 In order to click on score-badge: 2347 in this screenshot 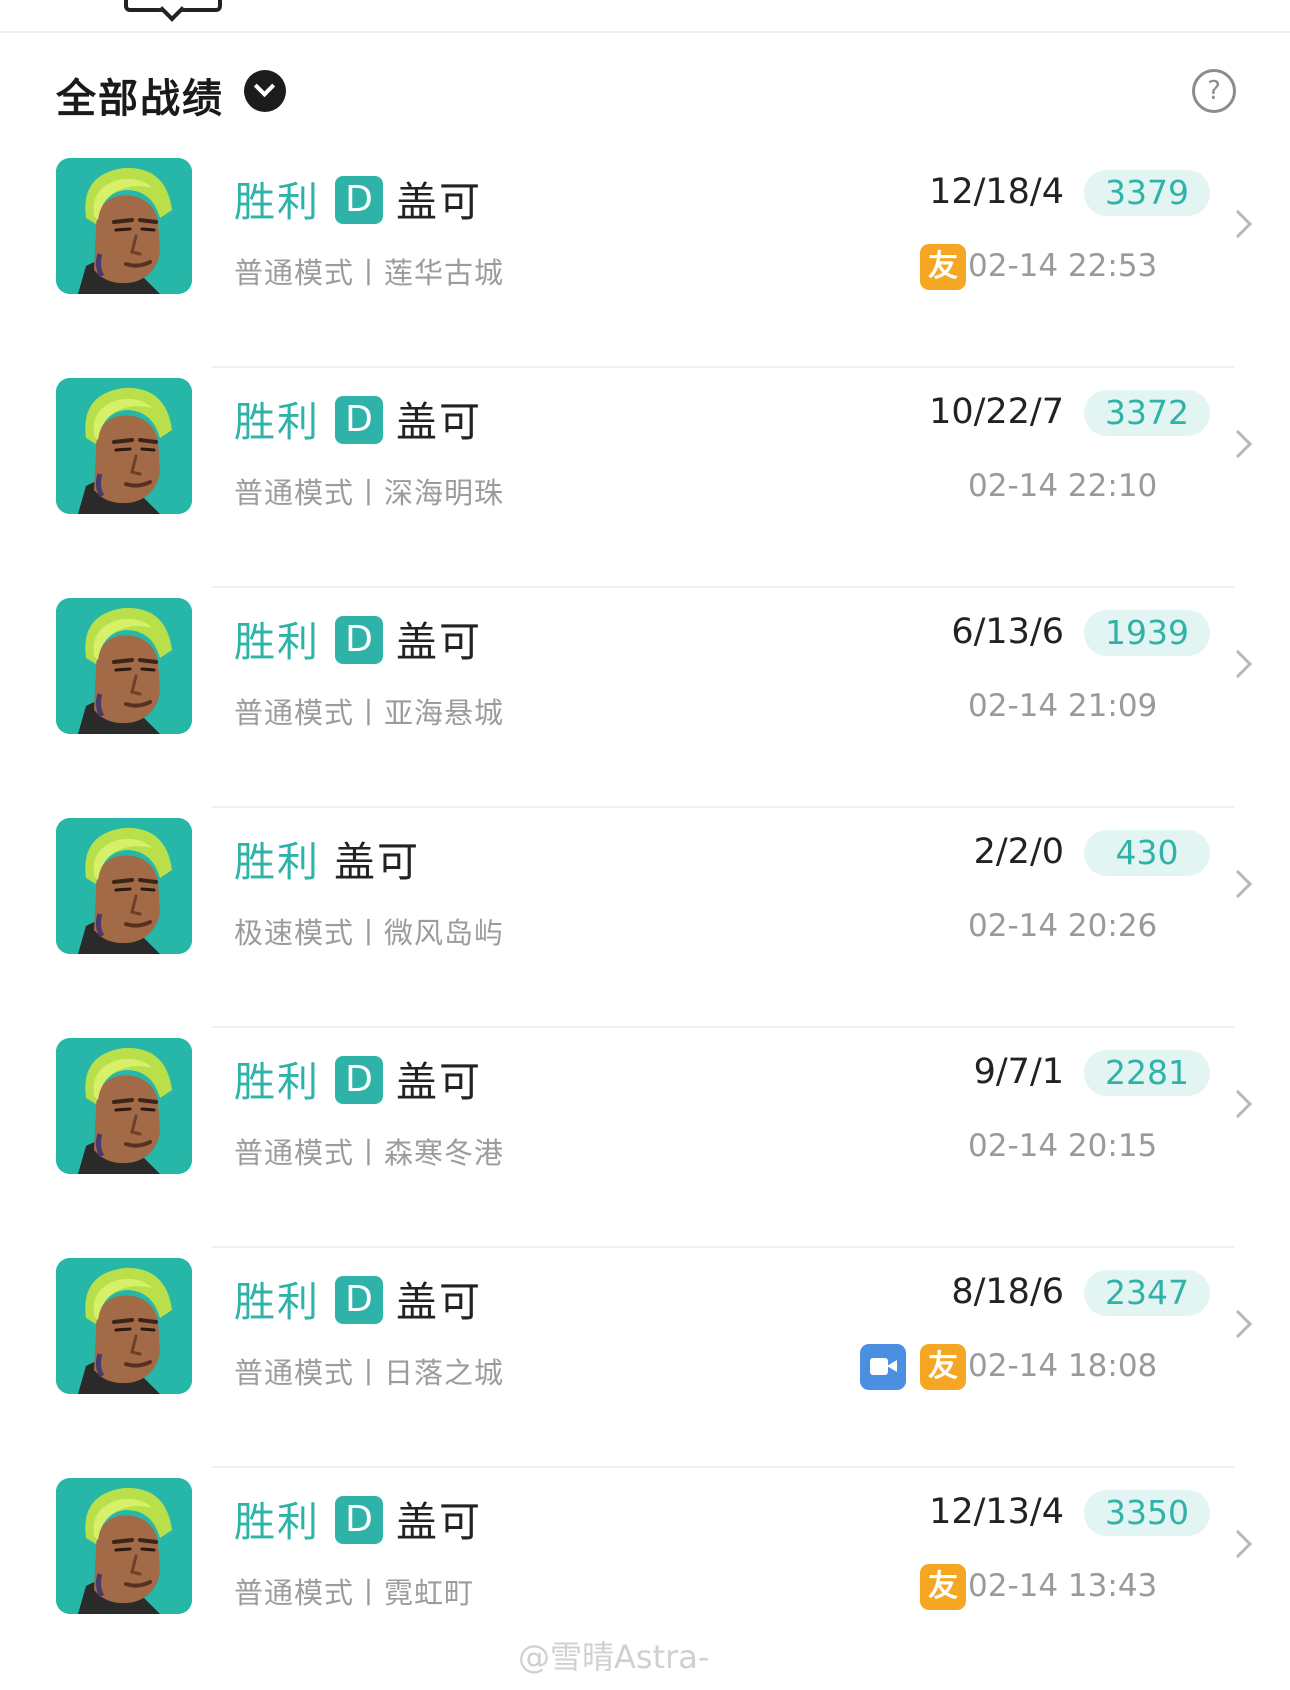, I will do `click(1147, 1293)`.